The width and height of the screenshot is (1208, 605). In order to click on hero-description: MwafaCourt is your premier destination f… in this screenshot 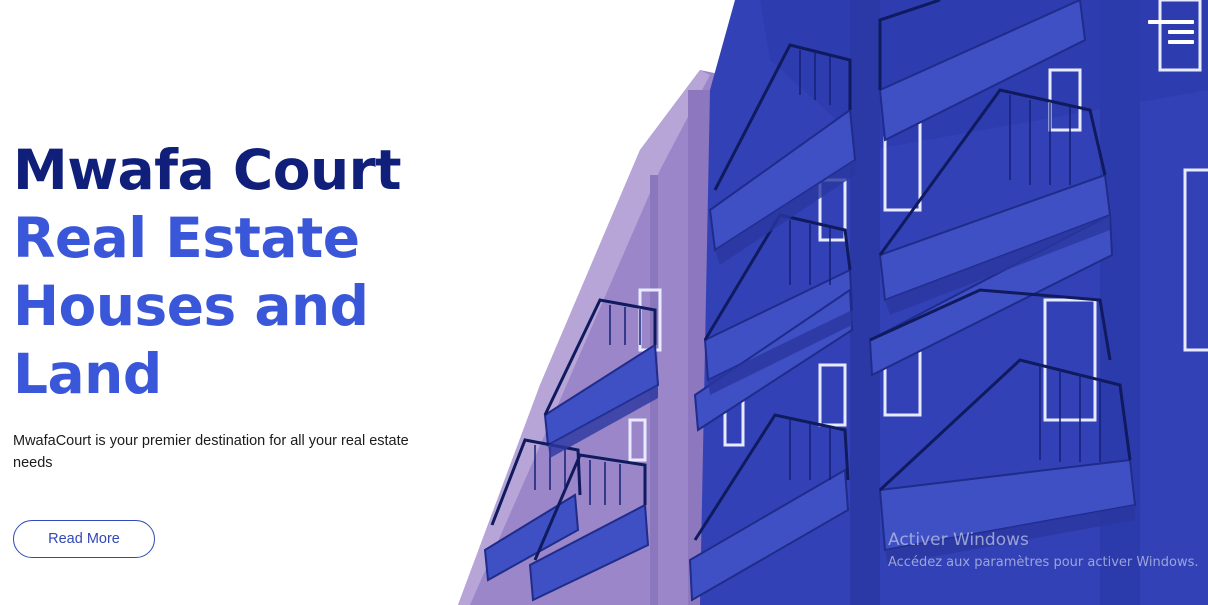, I will do `click(211, 452)`.